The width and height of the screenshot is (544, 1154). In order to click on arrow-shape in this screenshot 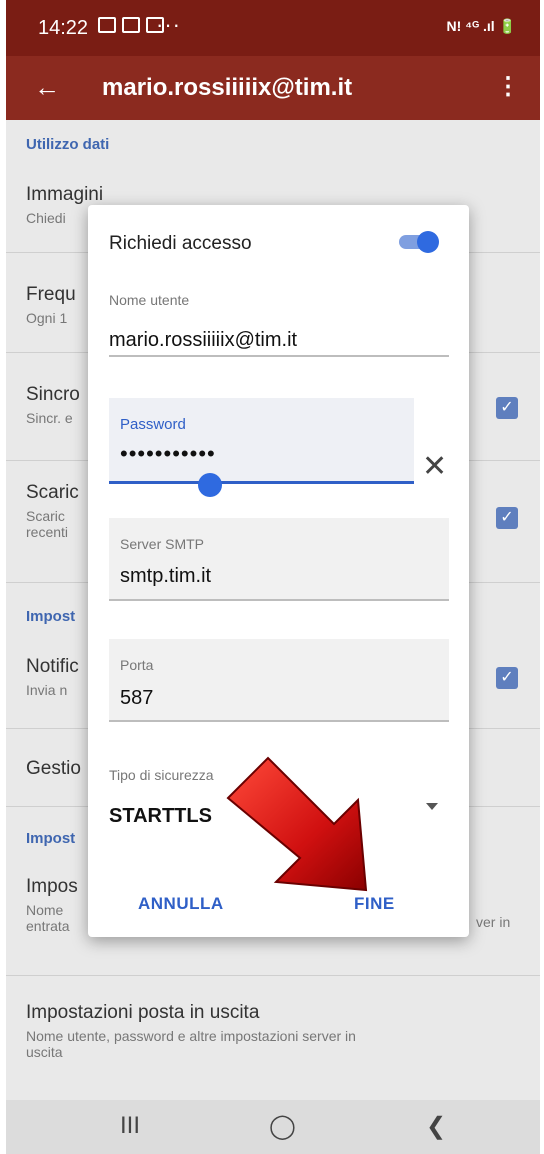, I will do `click(297, 824)`.